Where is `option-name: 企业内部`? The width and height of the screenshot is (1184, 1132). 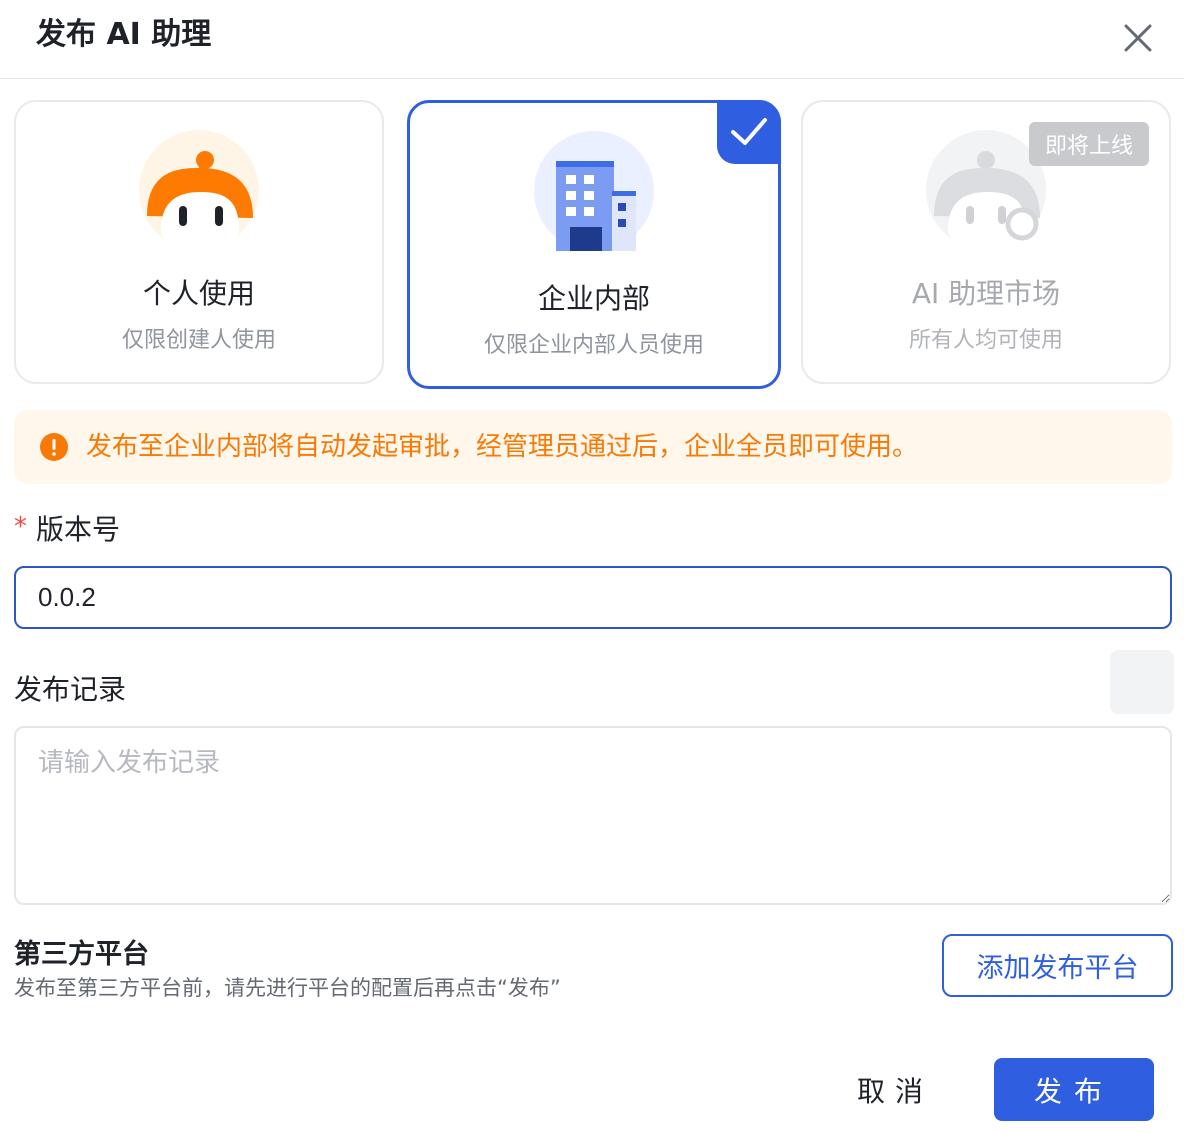 option-name: 企业内部 is located at coordinates (593, 298).